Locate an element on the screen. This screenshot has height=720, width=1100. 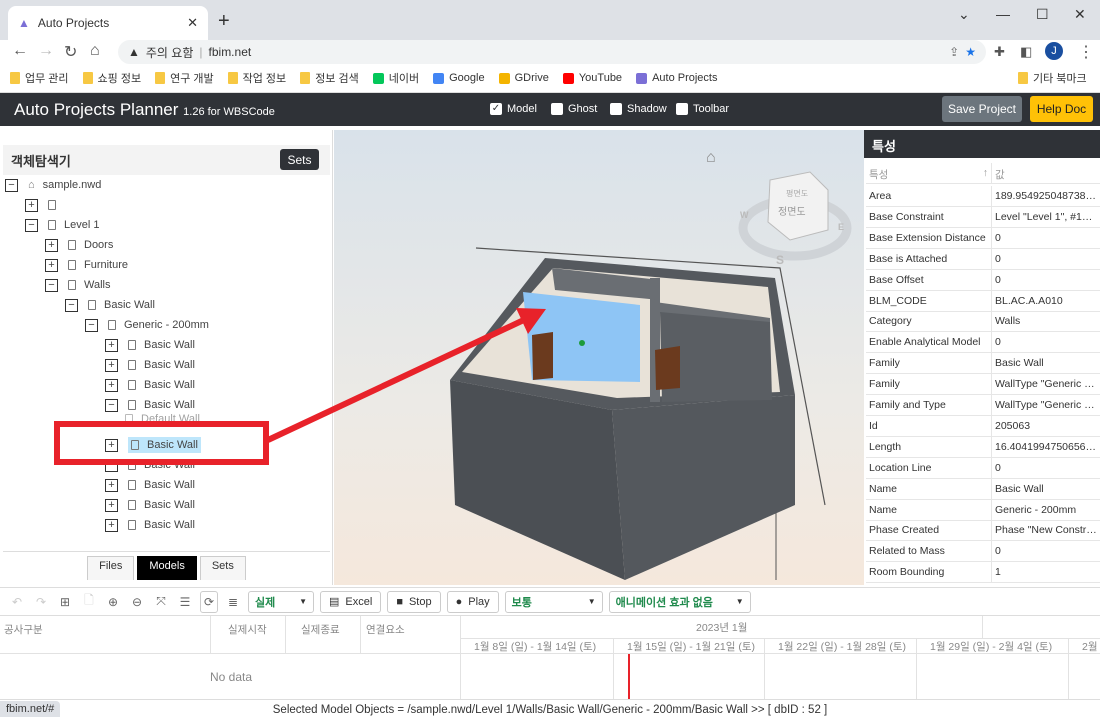
collapse-icon: ☰ is located at coordinates (185, 602).